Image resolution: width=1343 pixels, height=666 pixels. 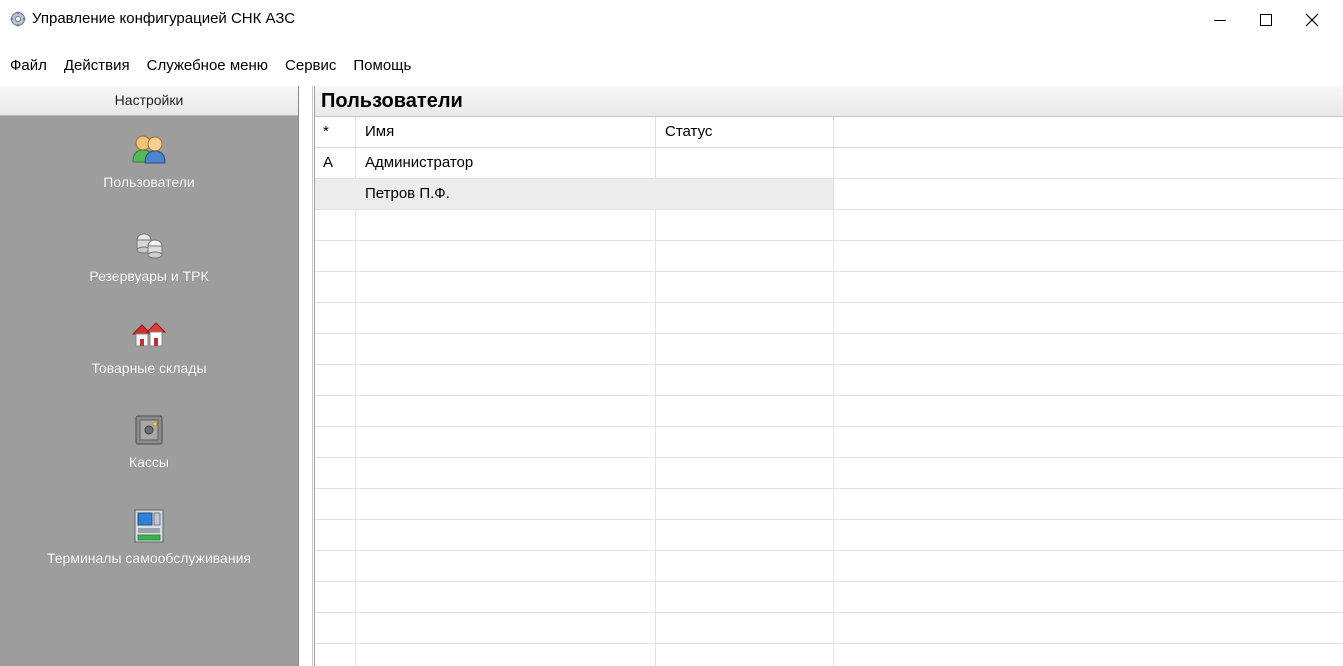 I want to click on sidebar-item-cash-registers: Кассы, so click(x=149, y=440).